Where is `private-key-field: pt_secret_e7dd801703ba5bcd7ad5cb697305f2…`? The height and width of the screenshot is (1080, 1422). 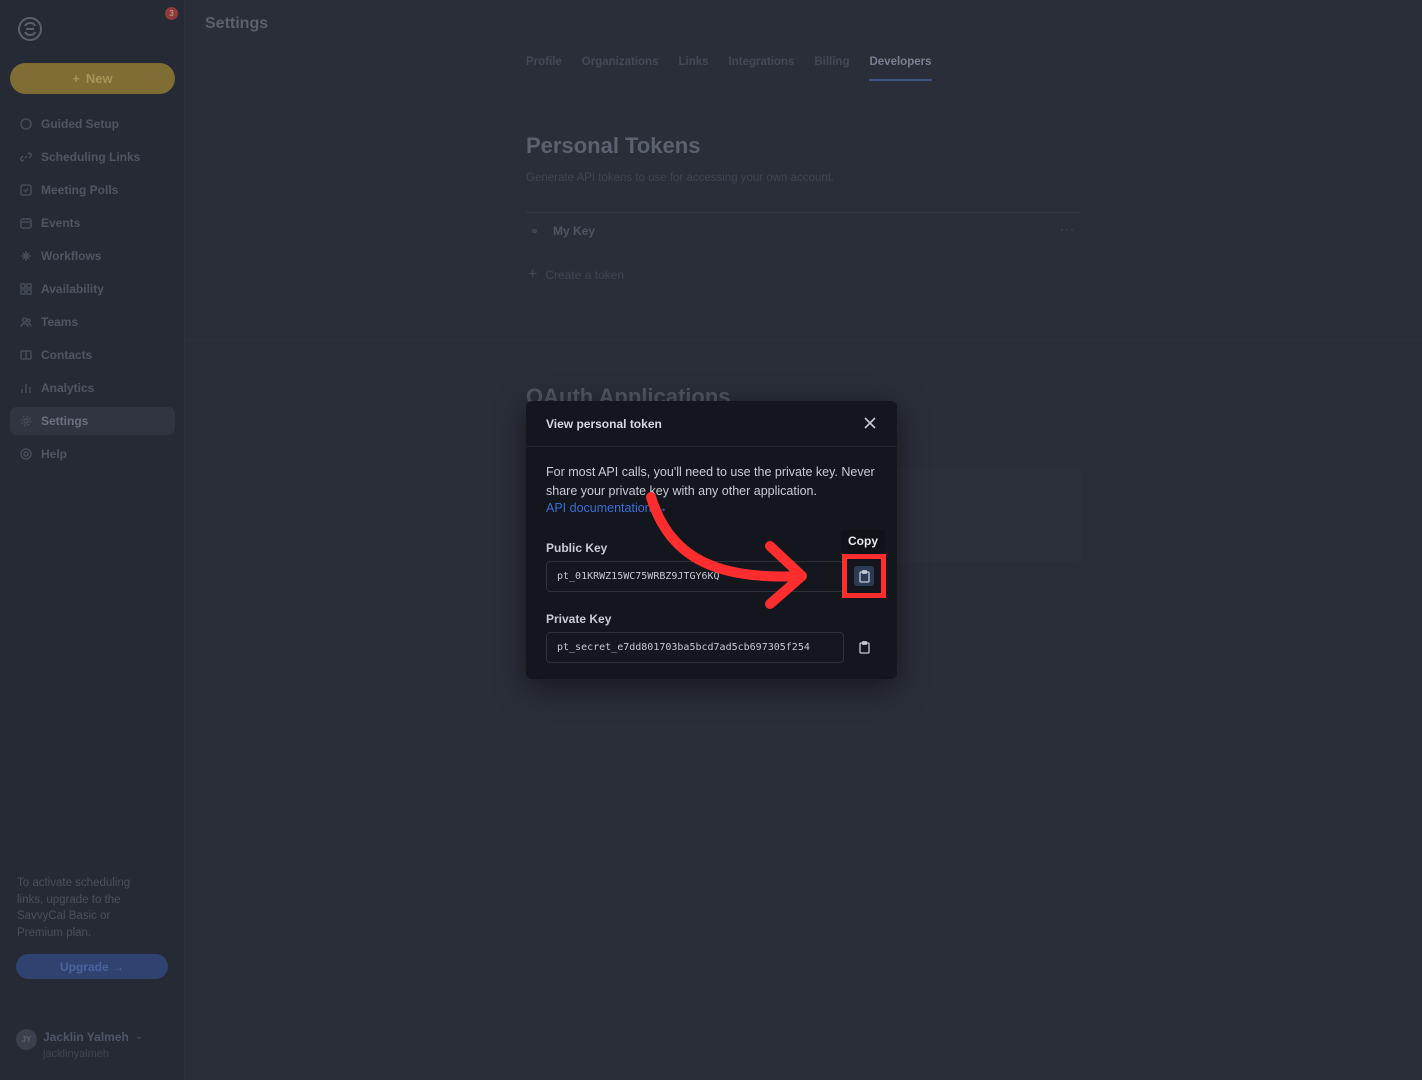 private-key-field: pt_secret_e7dd801703ba5bcd7ad5cb697305f2… is located at coordinates (695, 647).